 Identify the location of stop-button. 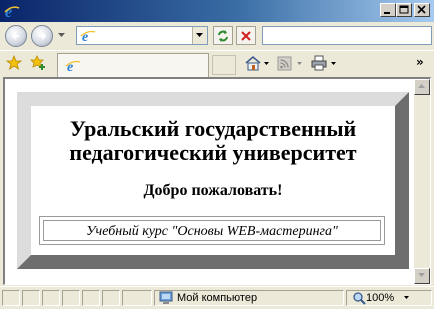
(246, 35).